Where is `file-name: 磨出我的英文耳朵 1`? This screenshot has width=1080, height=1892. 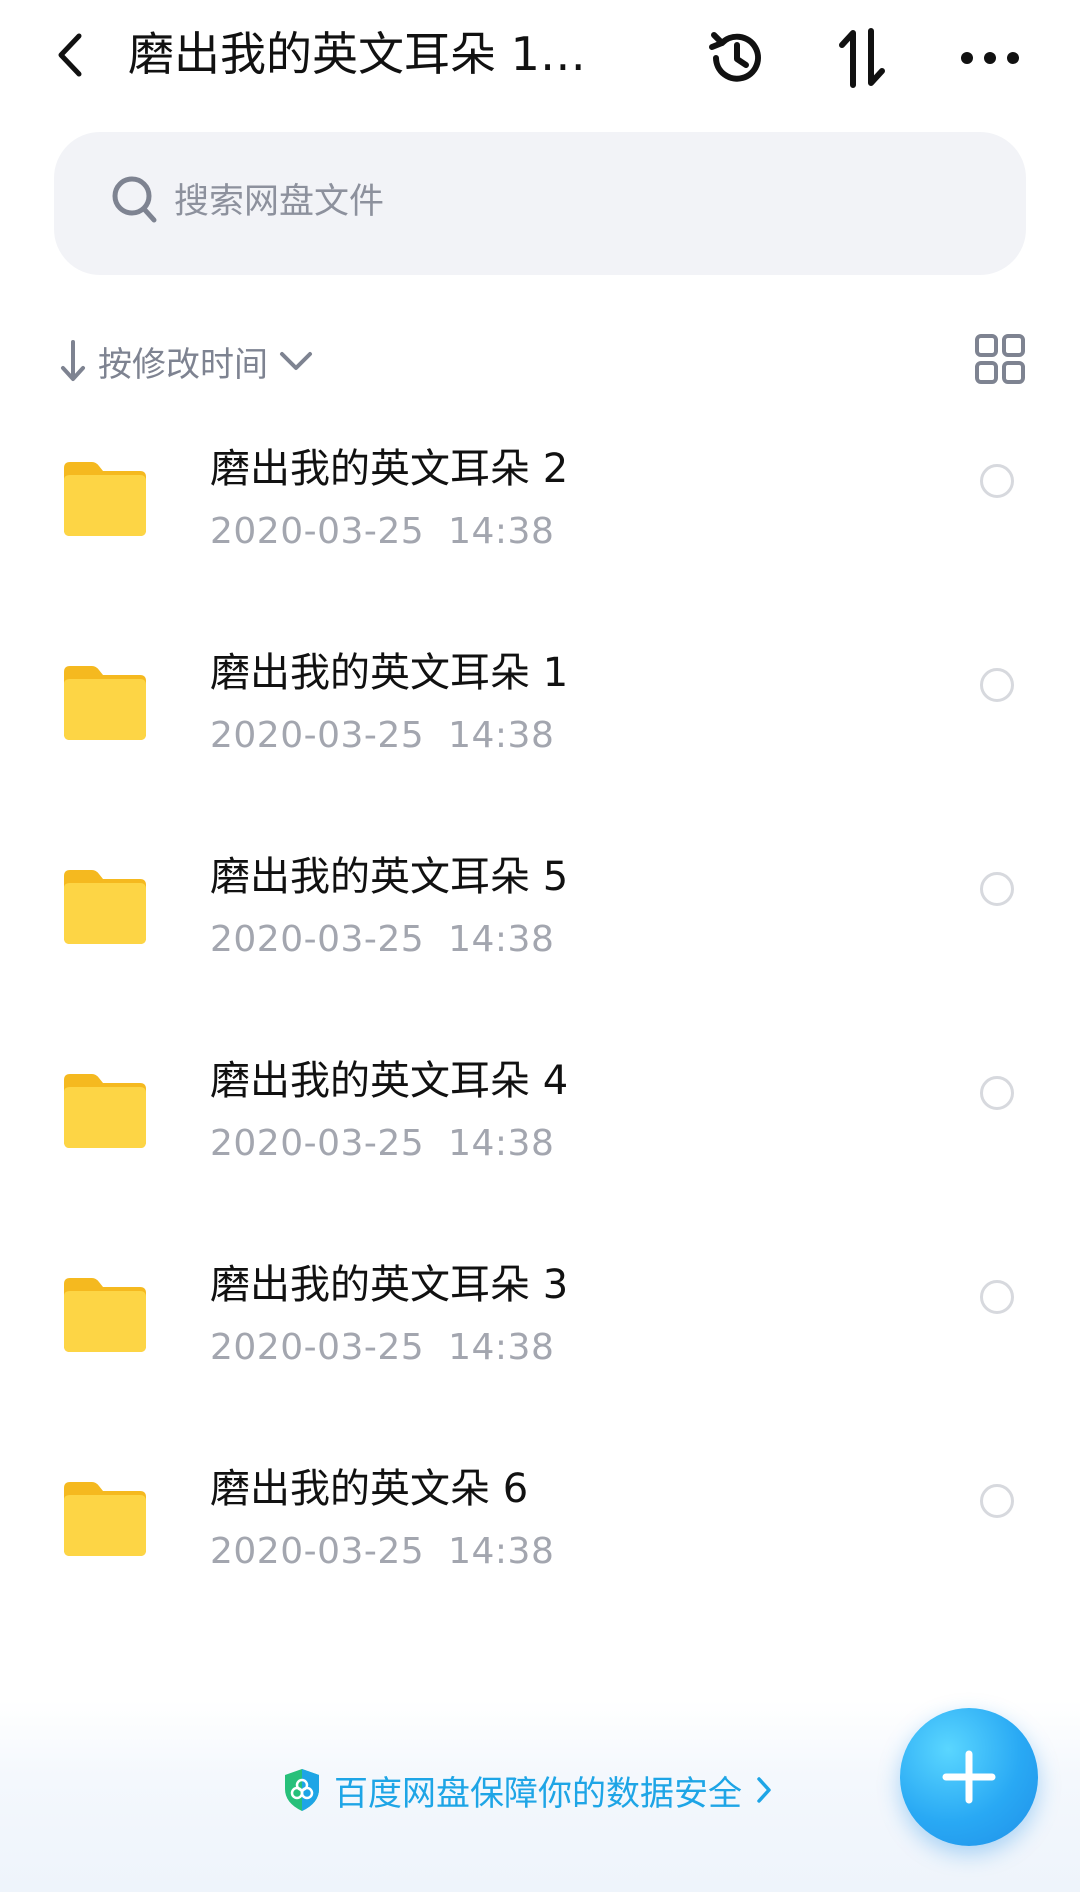
file-name: 磨出我的英文耳朵 1 is located at coordinates (389, 673).